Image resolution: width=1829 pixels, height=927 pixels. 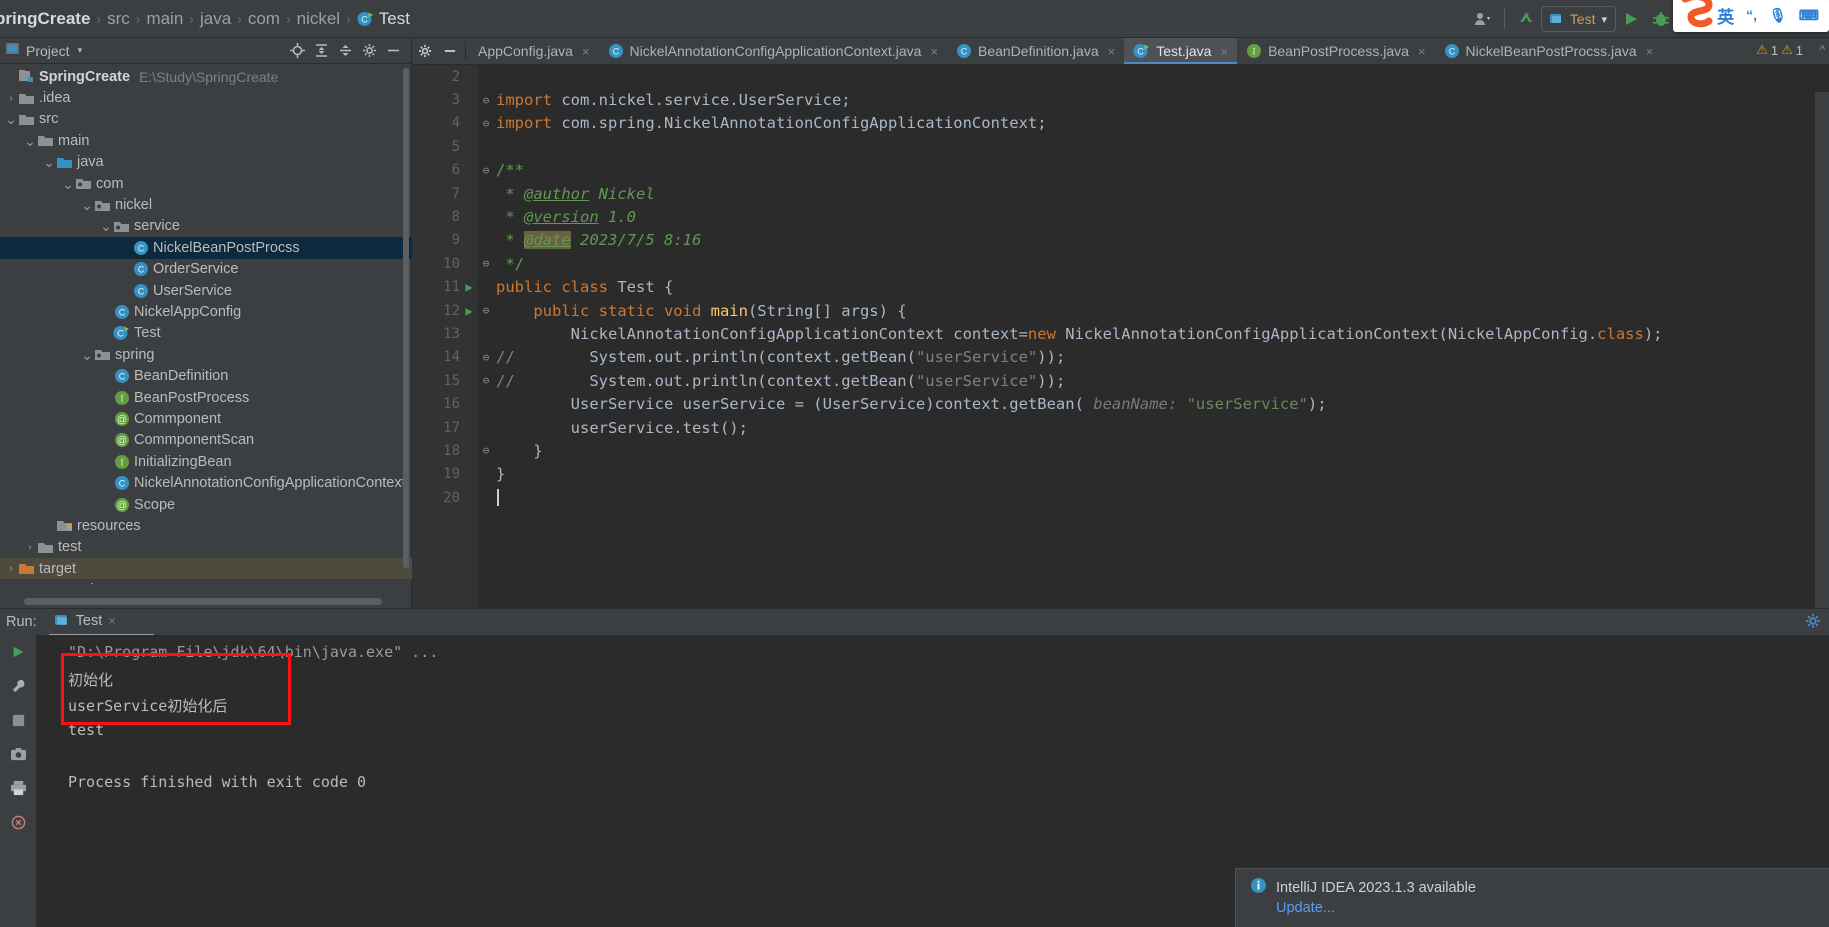 What do you see at coordinates (436, 311) in the screenshot?
I see `line-number: 12` at bounding box center [436, 311].